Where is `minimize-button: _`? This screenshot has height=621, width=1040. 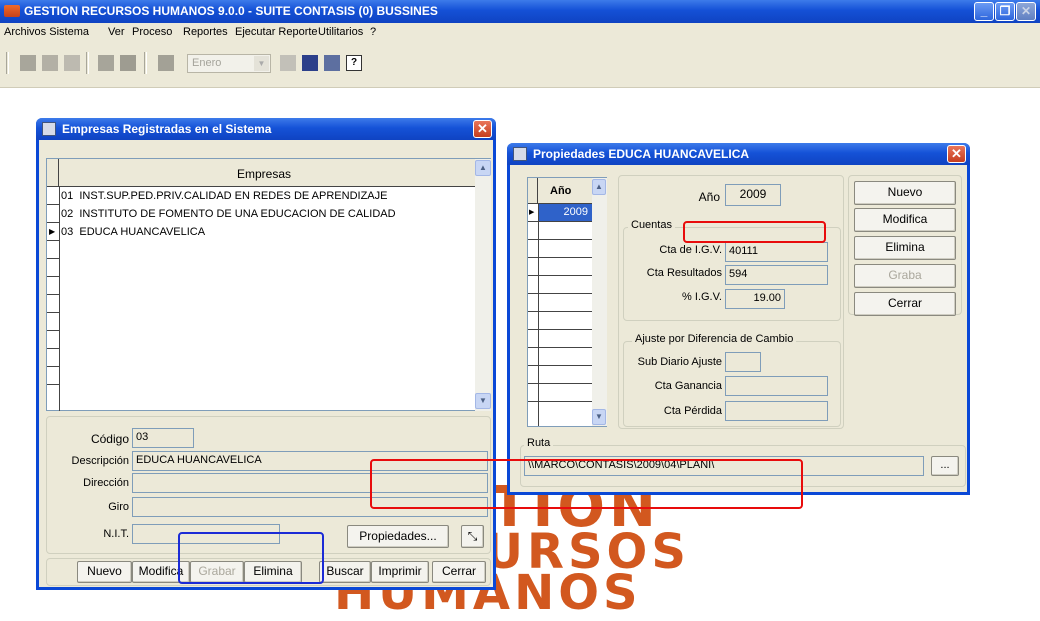 minimize-button: _ is located at coordinates (984, 11).